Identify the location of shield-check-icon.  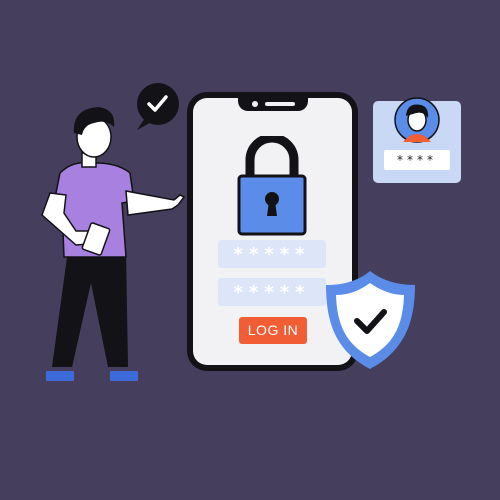
(370, 320).